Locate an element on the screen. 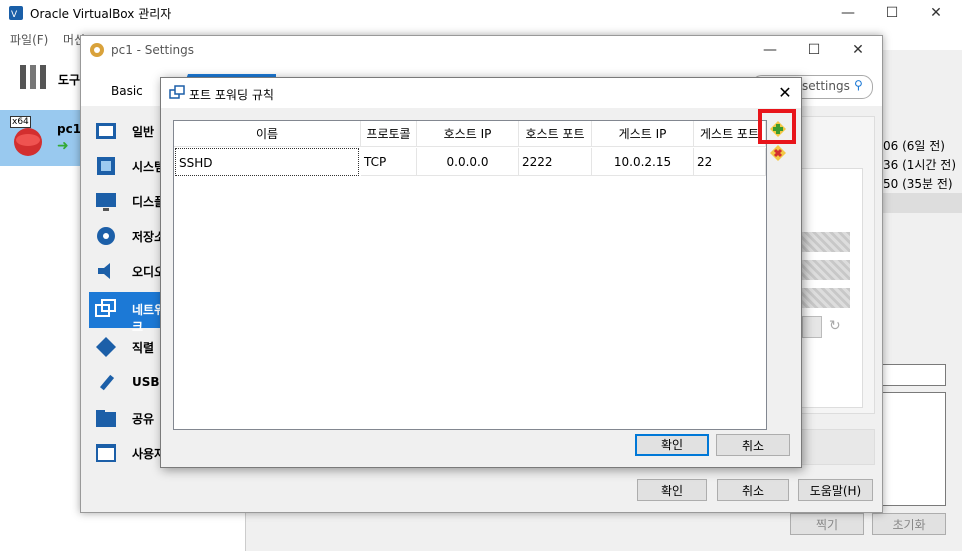 The width and height of the screenshot is (962, 551). minimize-button: — is located at coordinates (848, 13).